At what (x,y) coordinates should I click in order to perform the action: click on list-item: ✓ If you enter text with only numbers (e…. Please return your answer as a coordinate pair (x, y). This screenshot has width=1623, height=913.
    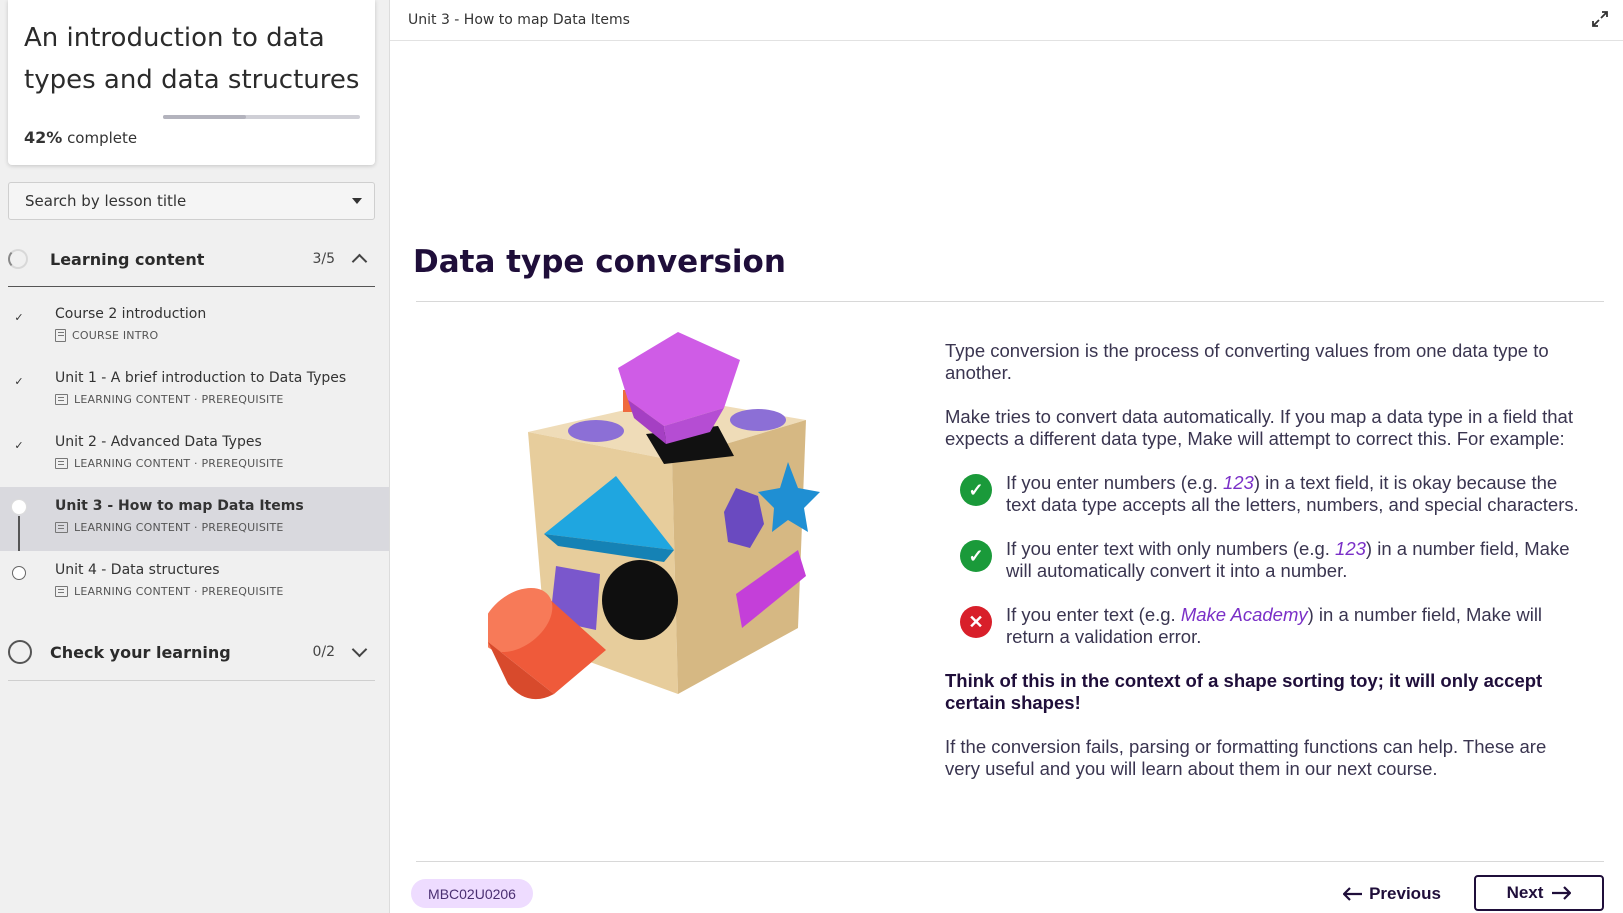
    Looking at the image, I should click on (1265, 560).